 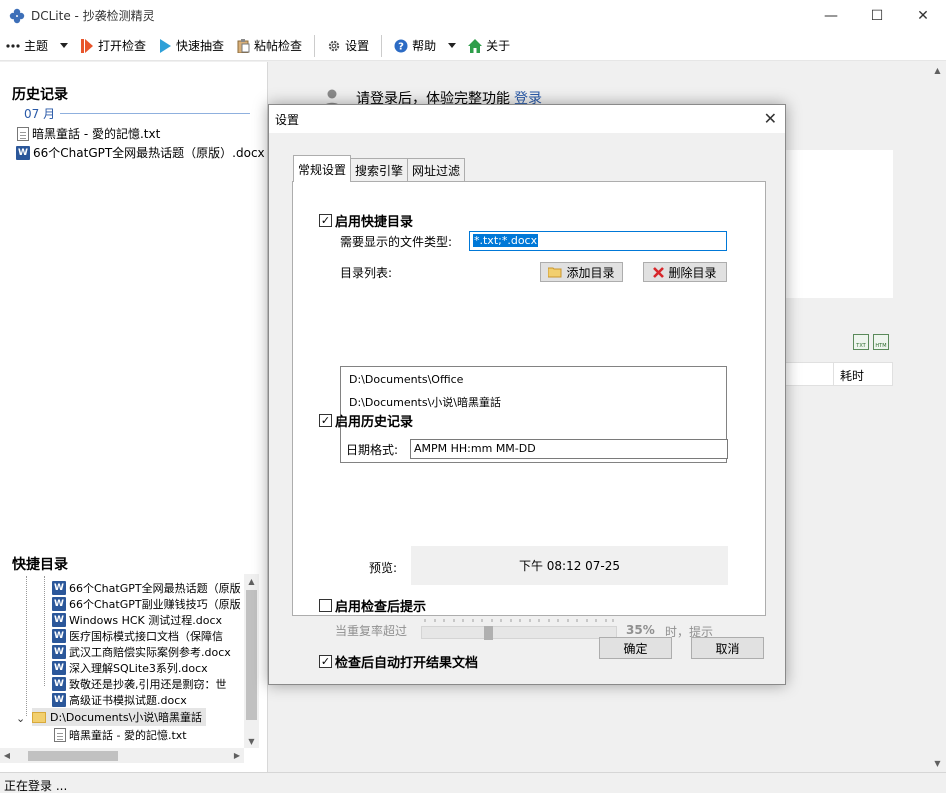 What do you see at coordinates (7, 755) in the screenshot?
I see `scroll-left-arrow-icon: ◀` at bounding box center [7, 755].